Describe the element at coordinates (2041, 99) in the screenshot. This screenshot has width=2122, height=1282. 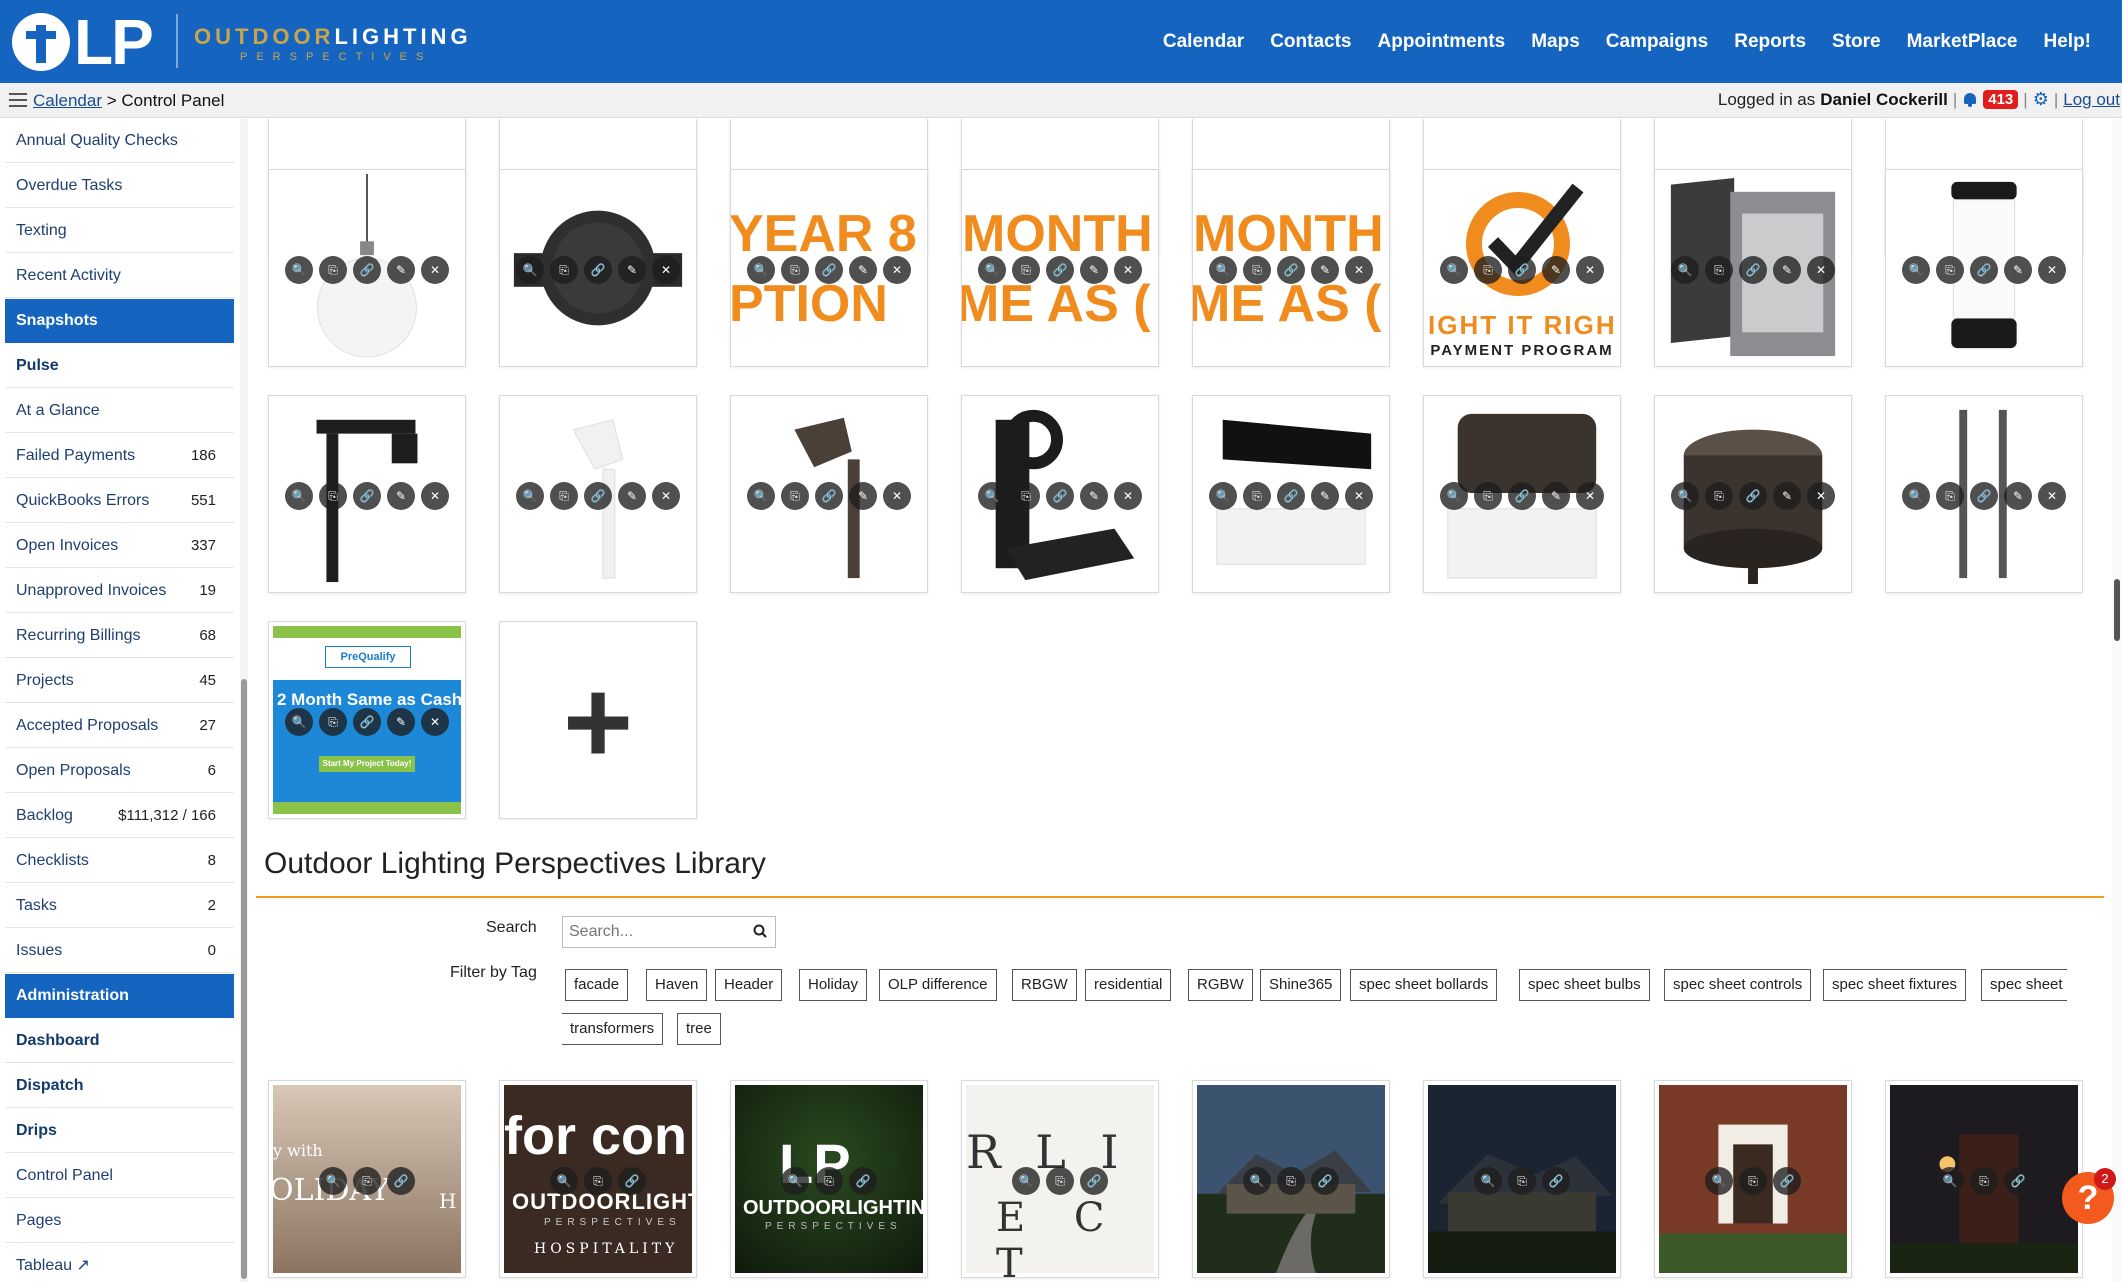
I see `gear-icon: ⚙` at that location.